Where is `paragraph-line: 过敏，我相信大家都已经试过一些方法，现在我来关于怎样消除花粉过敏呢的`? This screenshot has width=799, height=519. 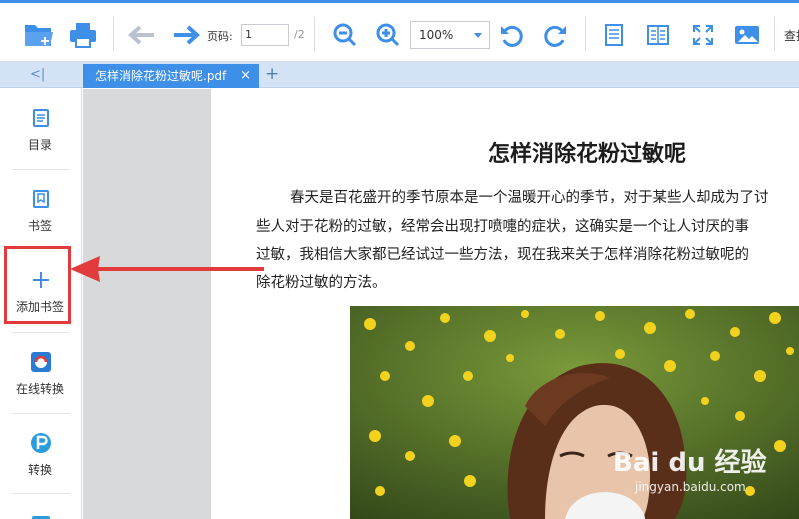
paragraph-line: 过敏，我相信大家都已经试过一些方法，现在我来关于怎样消除花粉过敏呢的 is located at coordinates (502, 255).